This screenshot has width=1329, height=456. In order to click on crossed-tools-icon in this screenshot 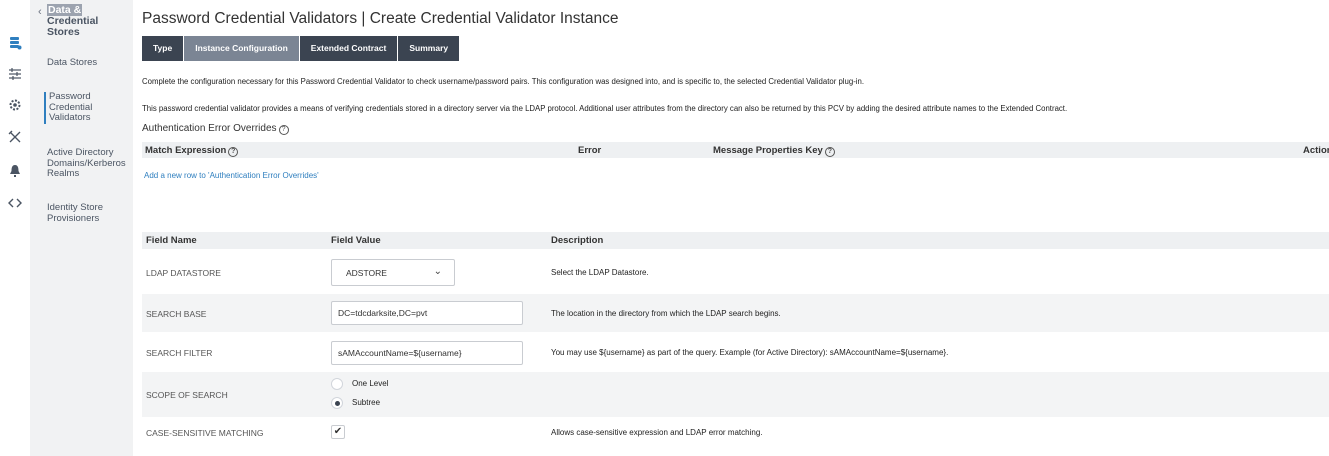, I will do `click(15, 138)`.